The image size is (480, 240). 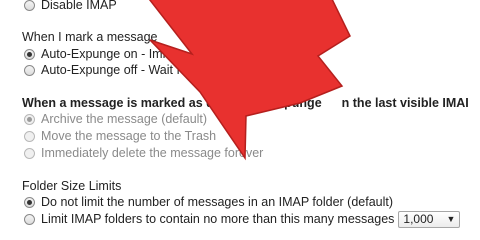 I want to click on auto-expunge-on-radio, so click(x=29, y=54).